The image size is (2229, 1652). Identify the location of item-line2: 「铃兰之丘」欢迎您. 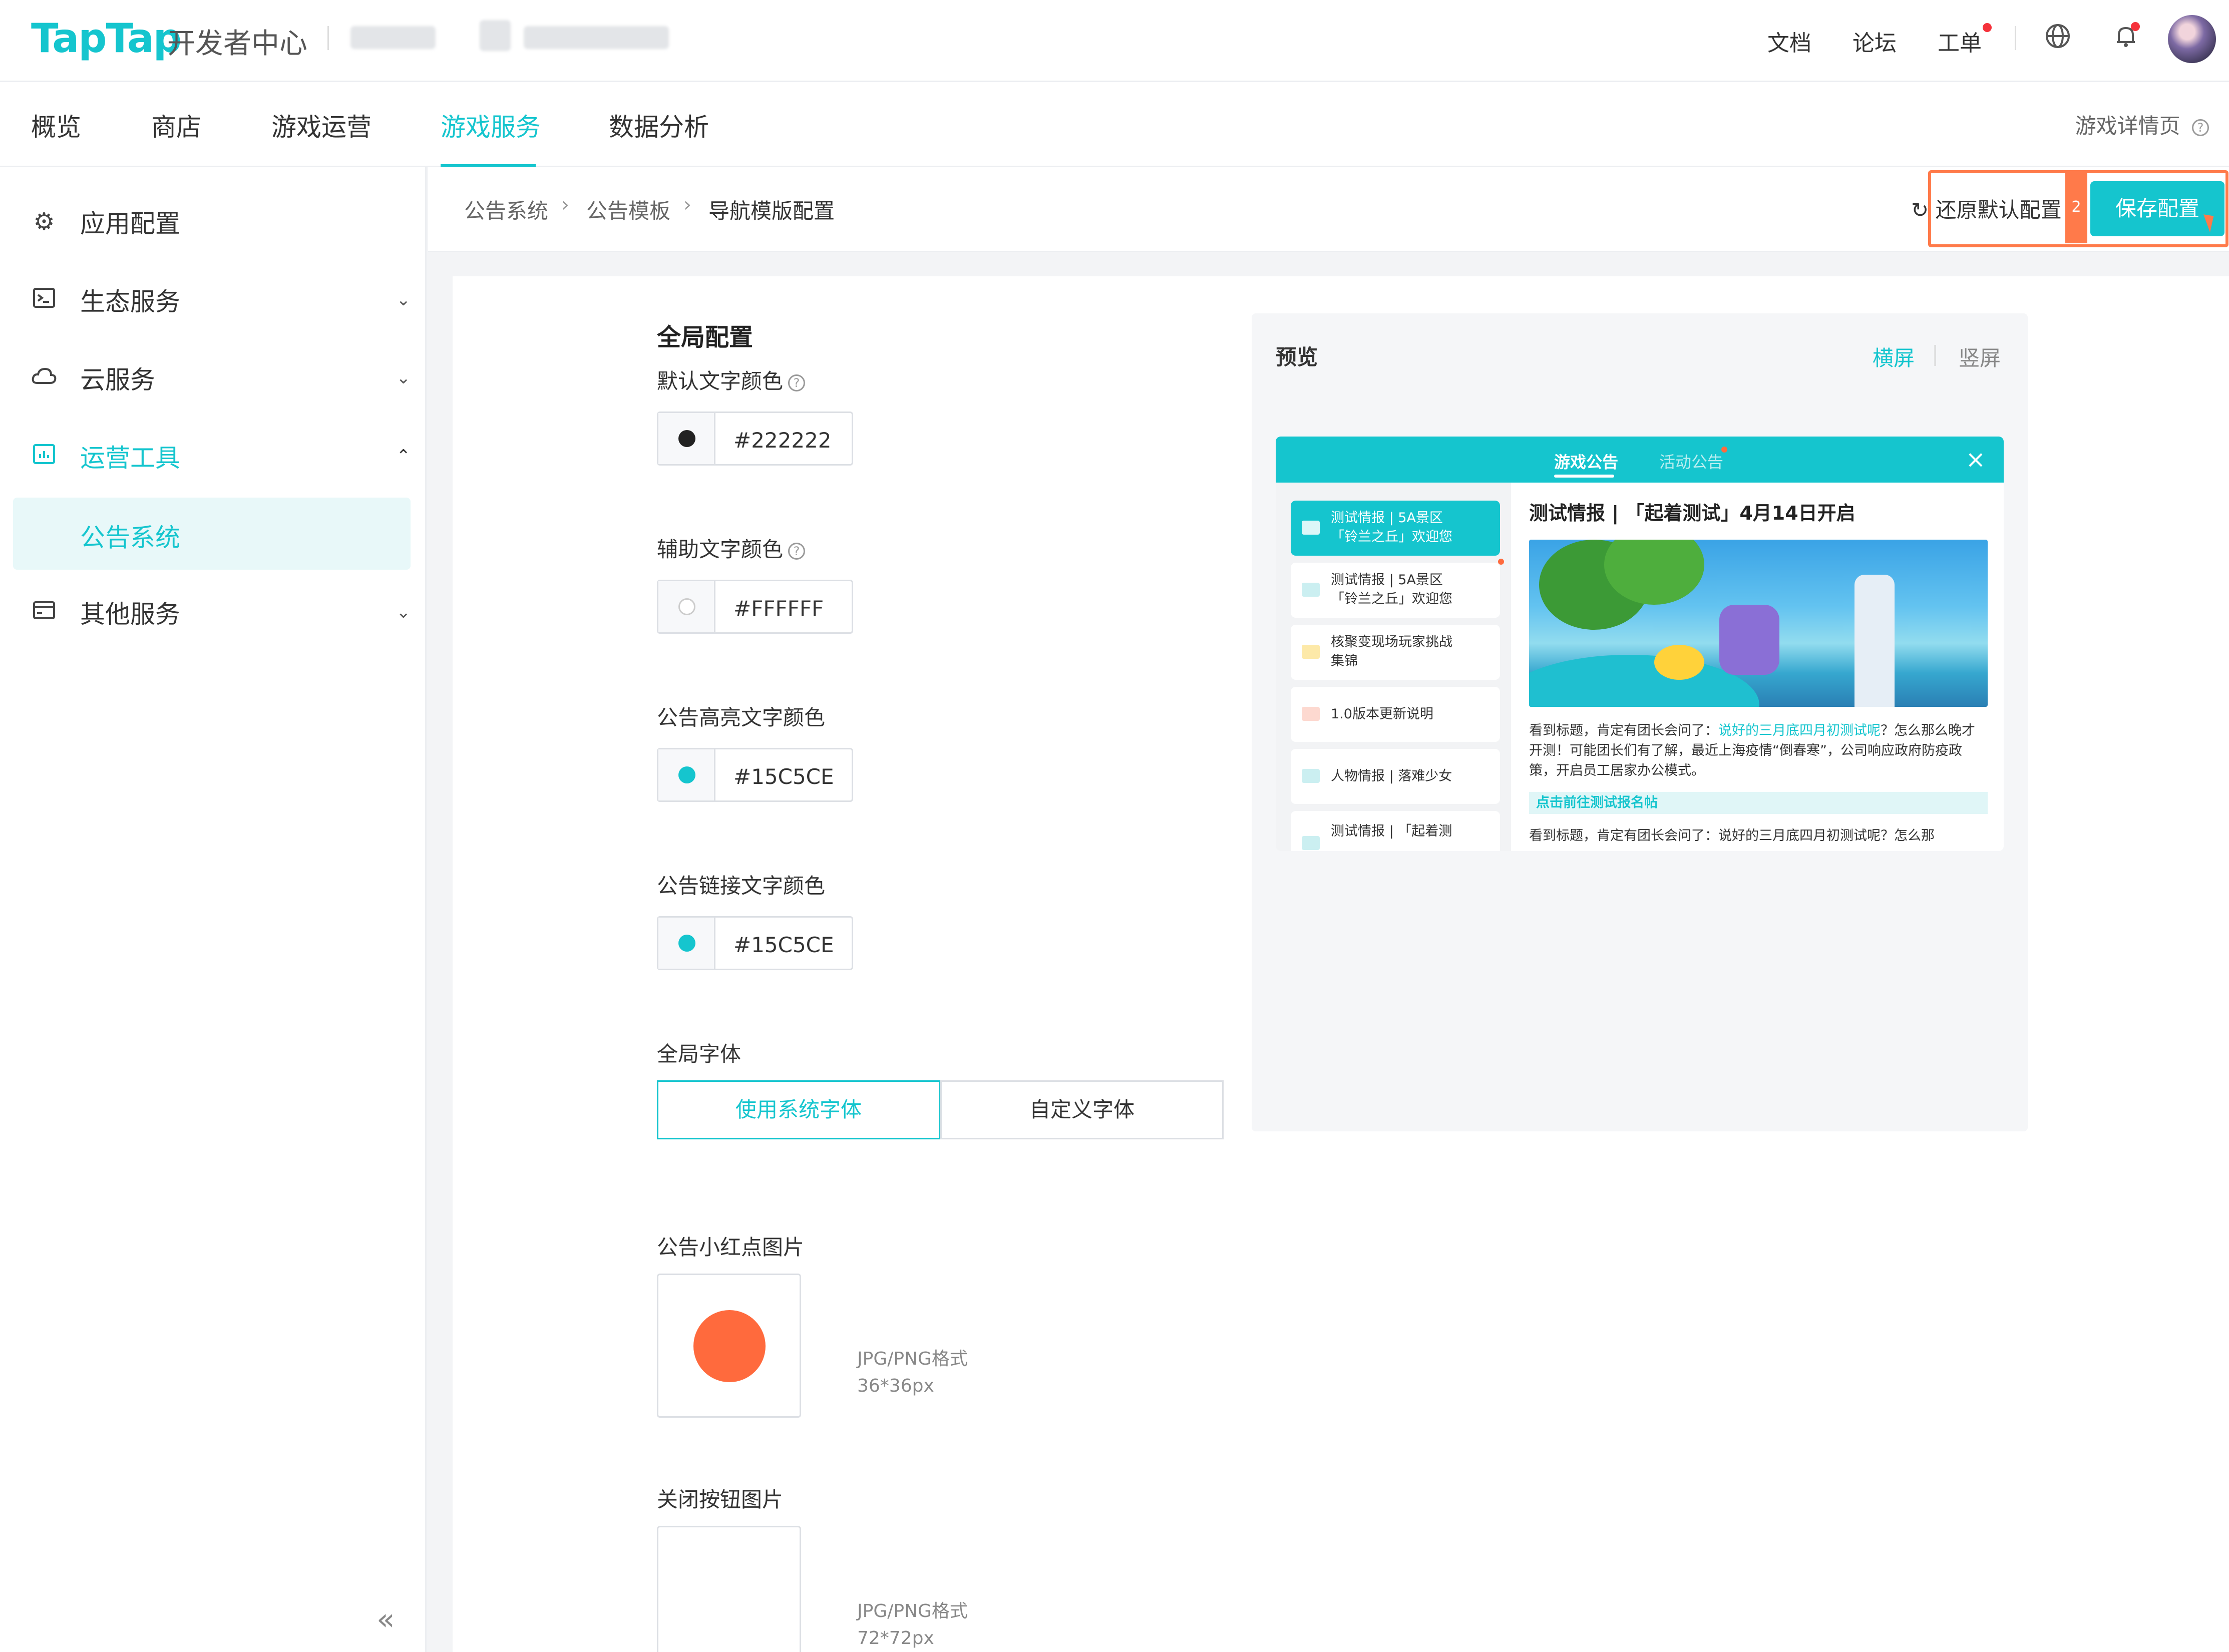
(1391, 599).